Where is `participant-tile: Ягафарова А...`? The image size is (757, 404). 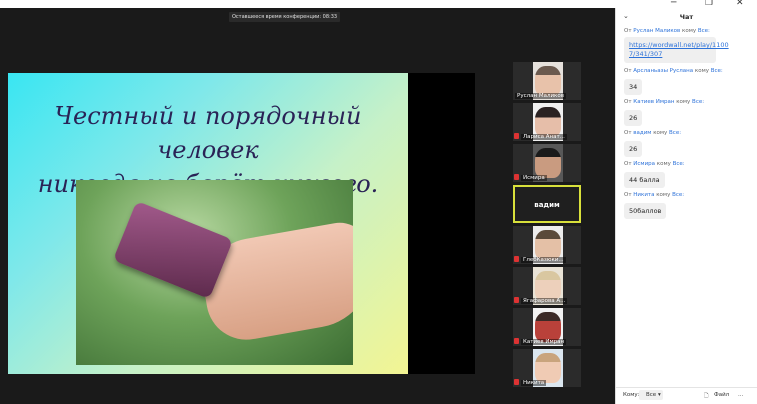
participant-tile: Ягафарова А... is located at coordinates (547, 286).